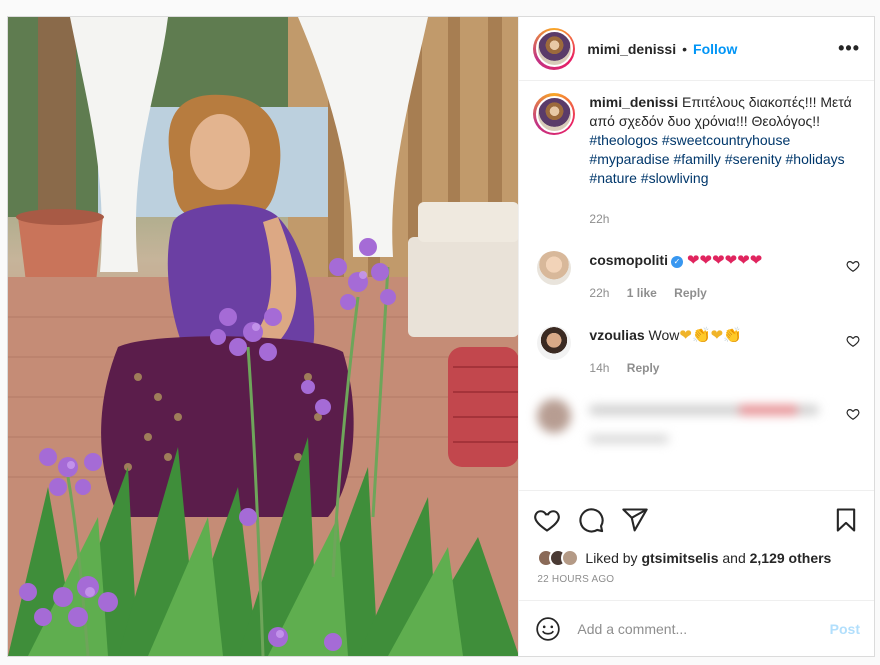 The image size is (880, 665). I want to click on hashtag-link: #familly, so click(696, 159).